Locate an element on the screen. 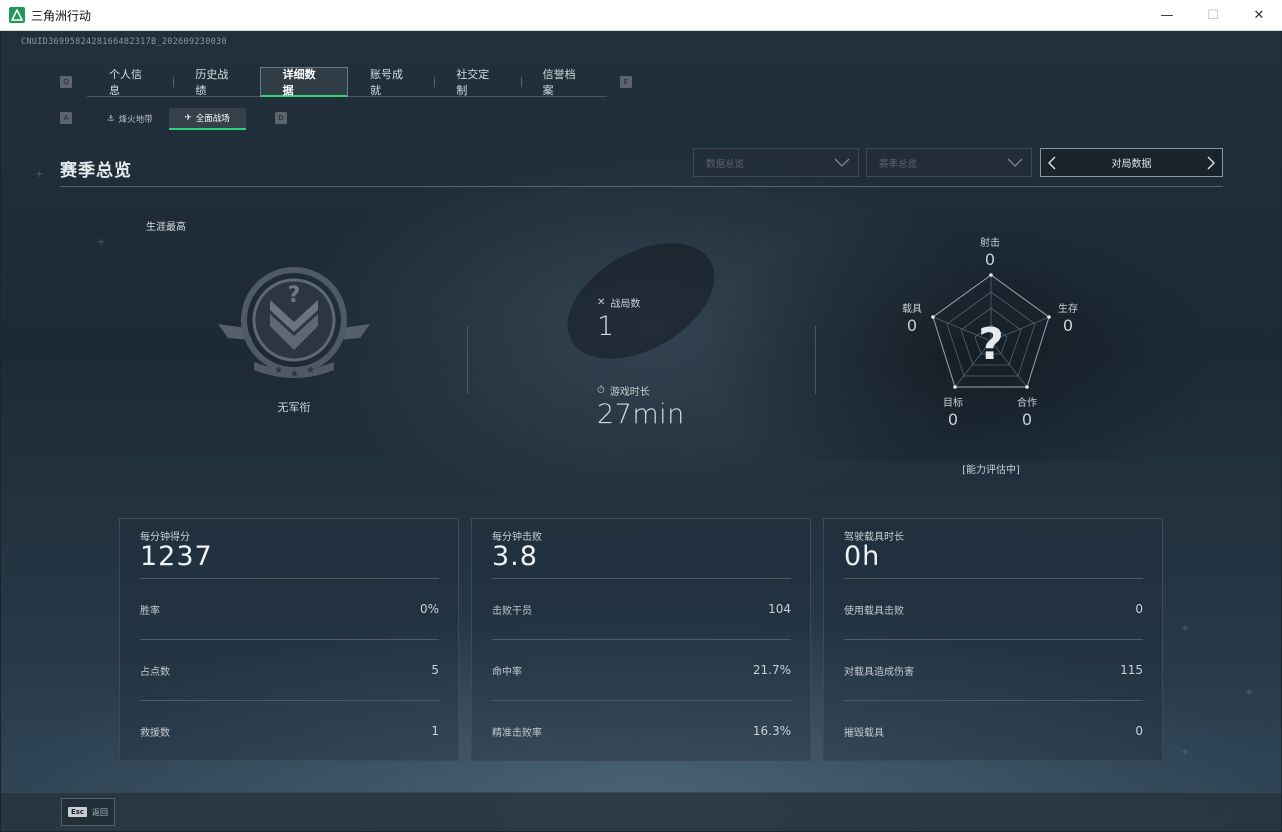 Image resolution: width=1282 pixels, height=832 pixels. radar-value-vehicle: 0 is located at coordinates (912, 325).